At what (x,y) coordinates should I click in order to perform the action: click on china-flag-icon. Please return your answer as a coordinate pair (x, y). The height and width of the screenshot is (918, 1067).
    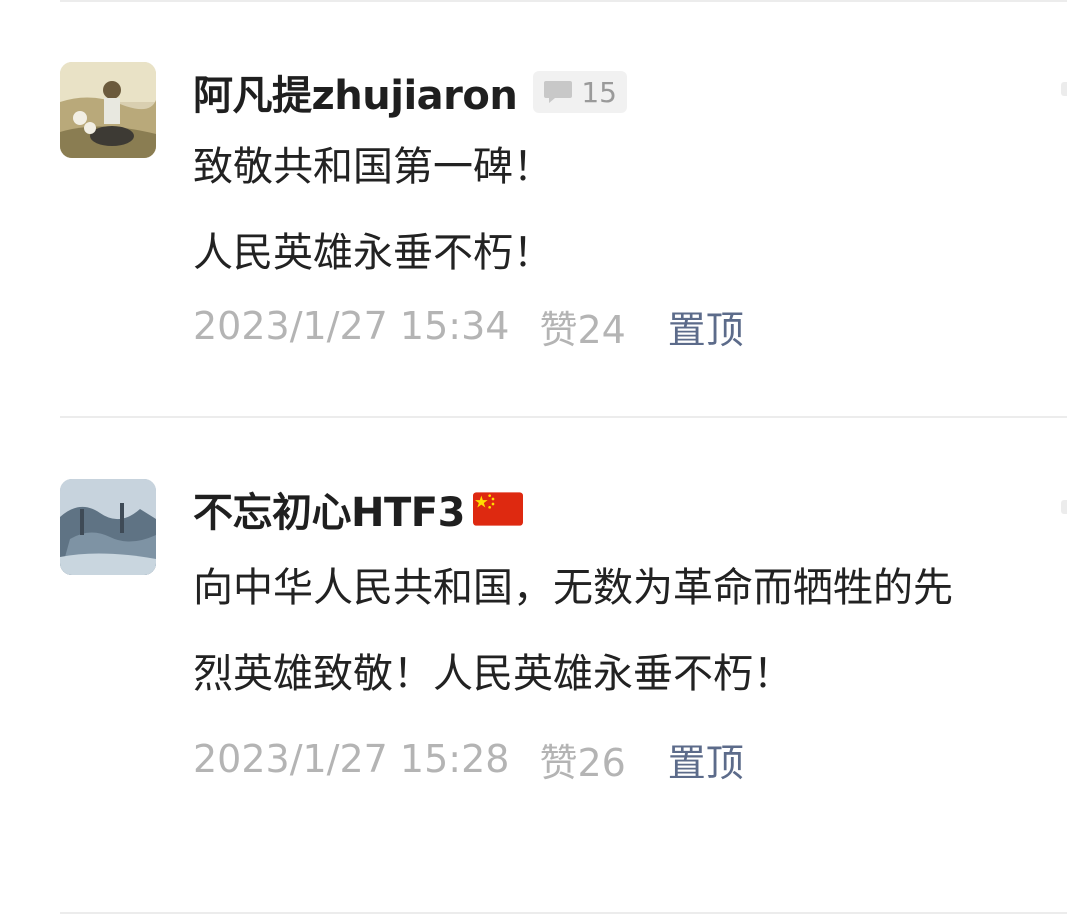
    Looking at the image, I should click on (497, 509).